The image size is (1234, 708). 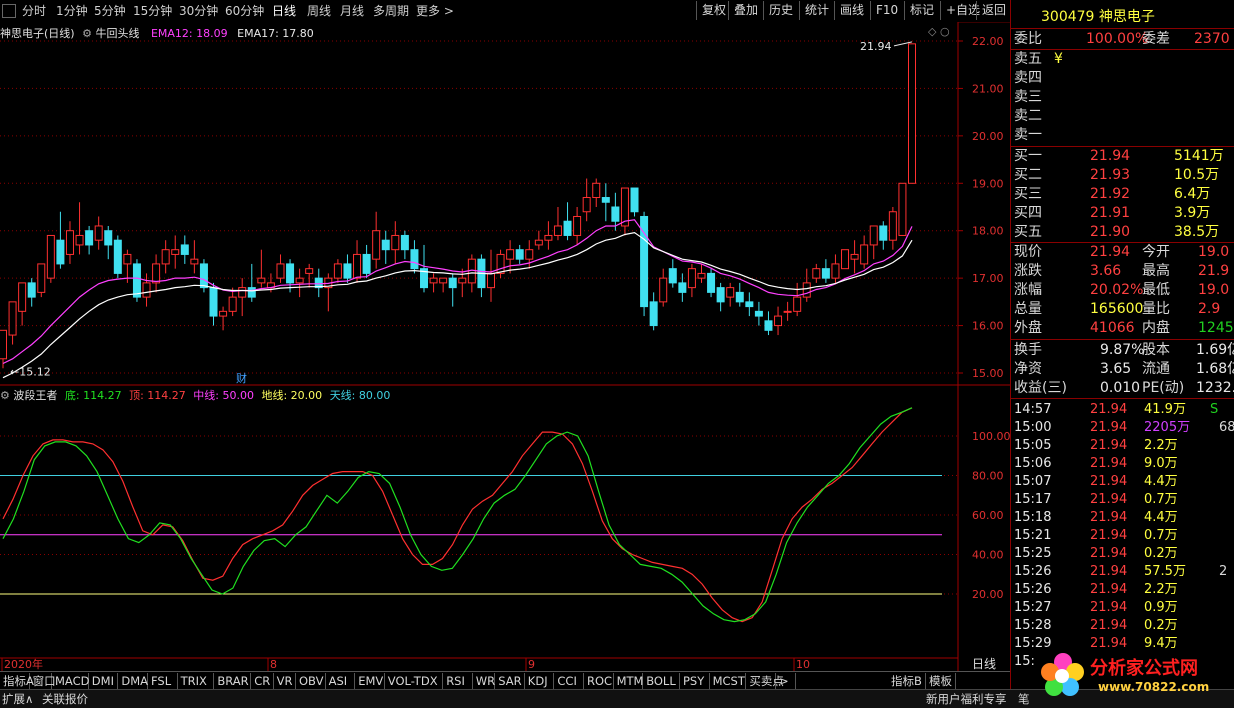 What do you see at coordinates (458, 681) in the screenshot?
I see `tab-rsi: RSI` at bounding box center [458, 681].